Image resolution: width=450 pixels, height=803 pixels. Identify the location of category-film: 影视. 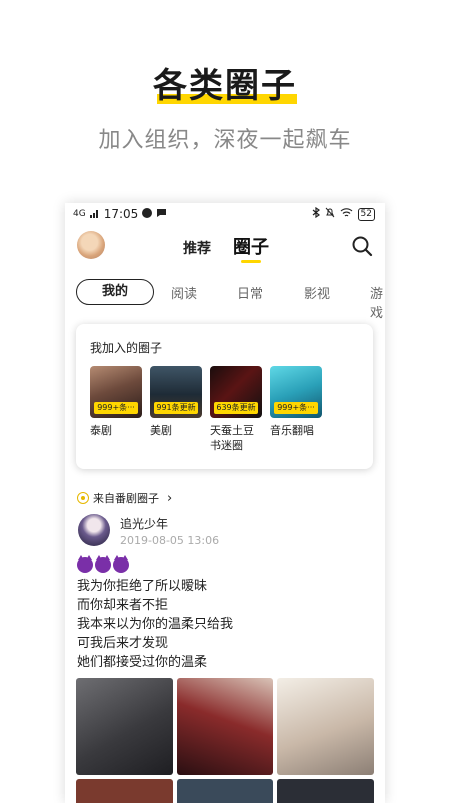
(317, 292).